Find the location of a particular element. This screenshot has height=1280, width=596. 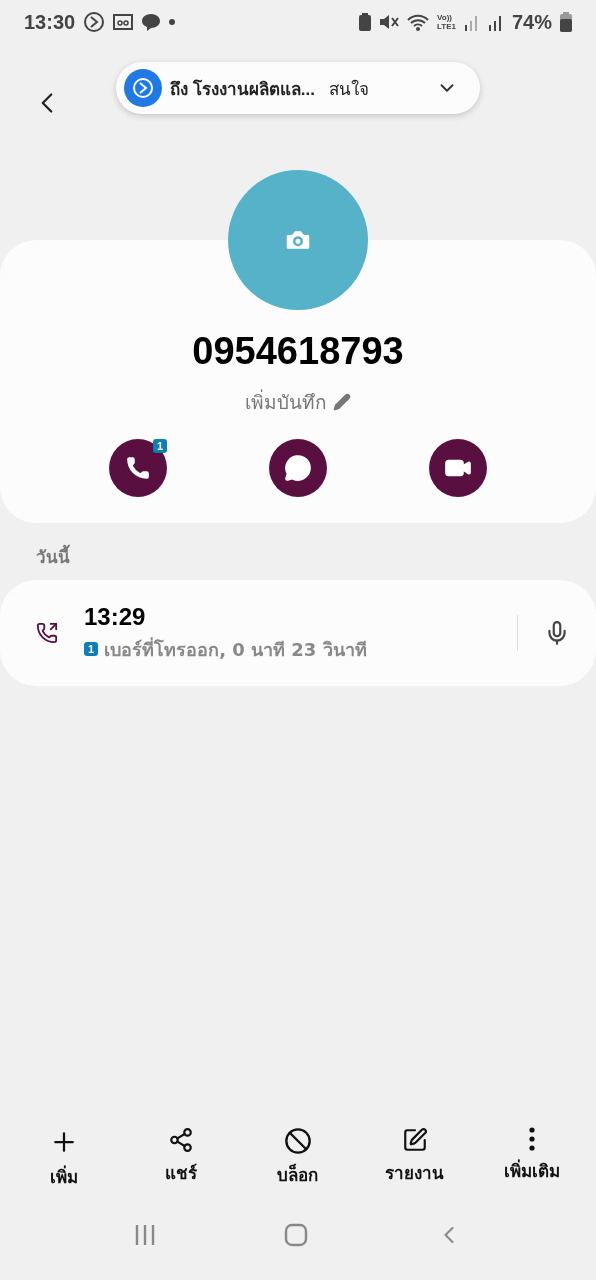

wifi-icon is located at coordinates (418, 22).